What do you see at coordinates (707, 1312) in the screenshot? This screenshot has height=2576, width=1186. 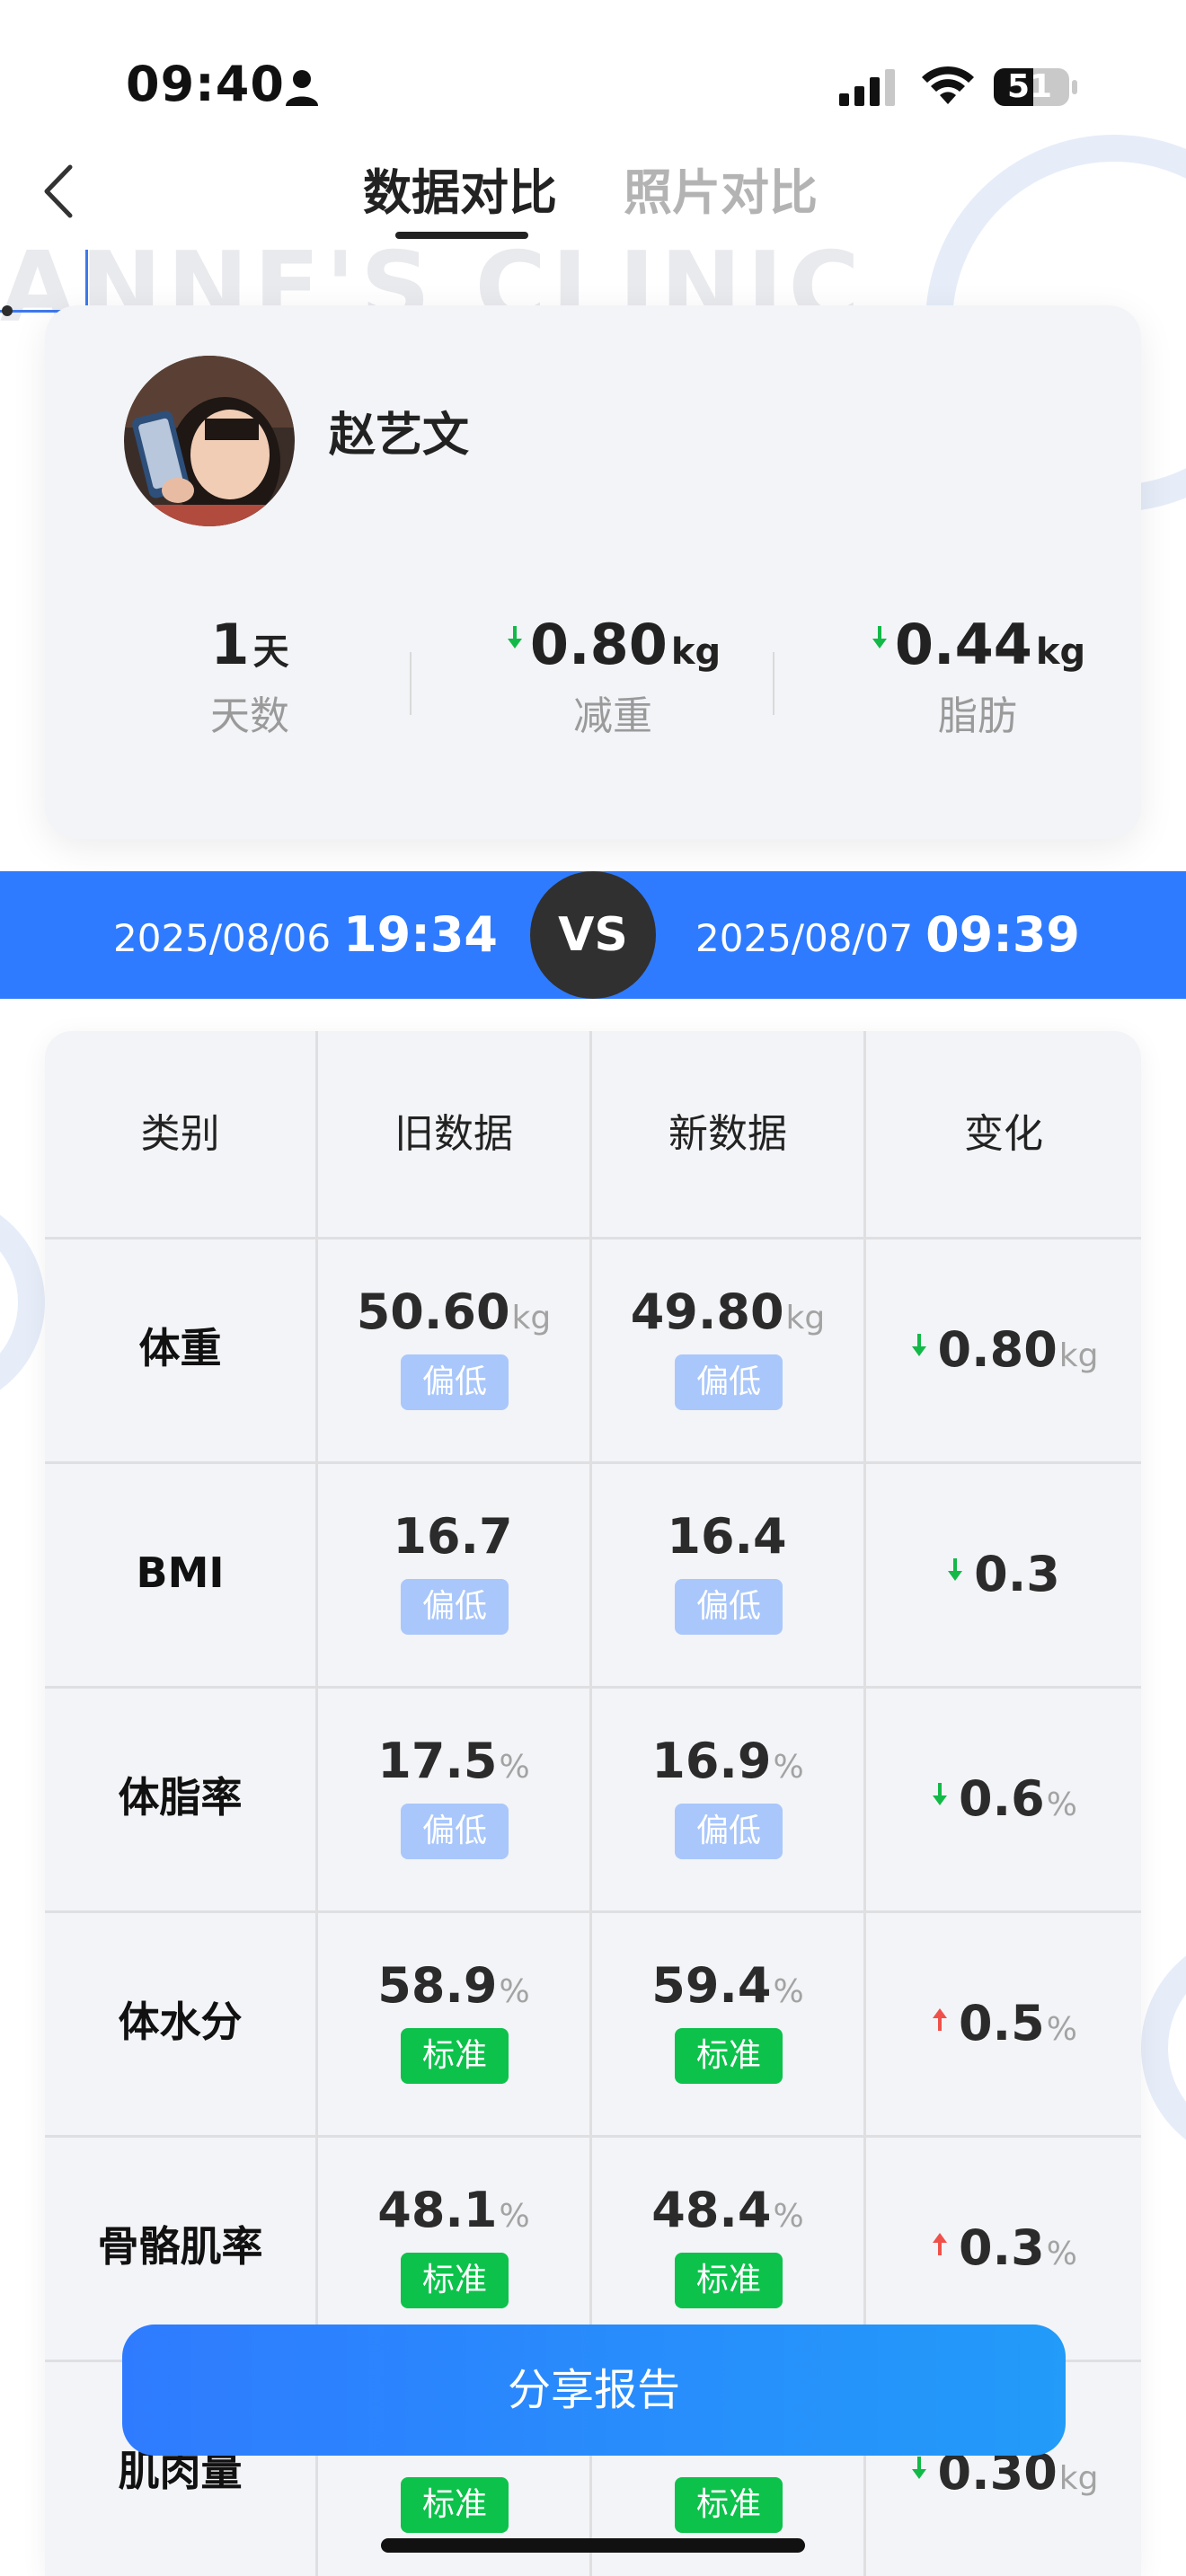 I see `new-value: 49.80` at bounding box center [707, 1312].